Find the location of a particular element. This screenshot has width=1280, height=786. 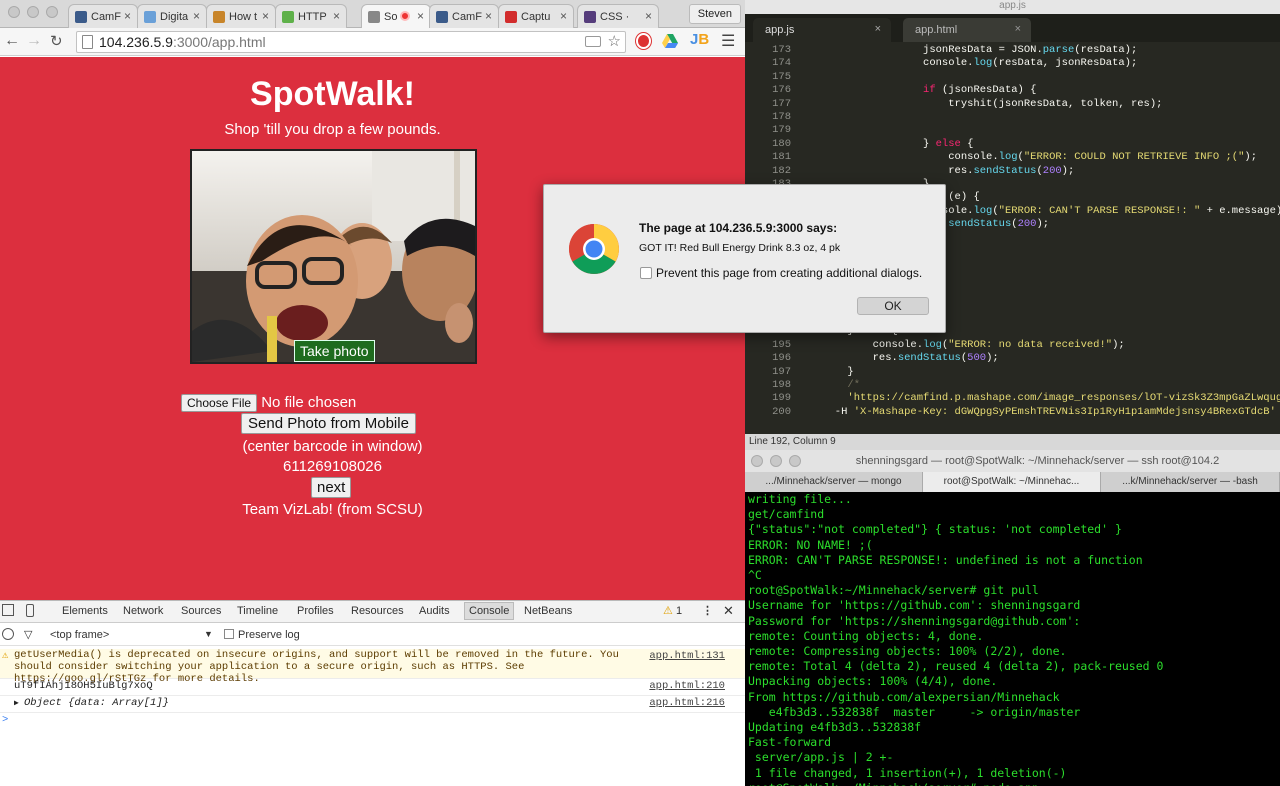

console-source-link: app.html:210 is located at coordinates (687, 686).